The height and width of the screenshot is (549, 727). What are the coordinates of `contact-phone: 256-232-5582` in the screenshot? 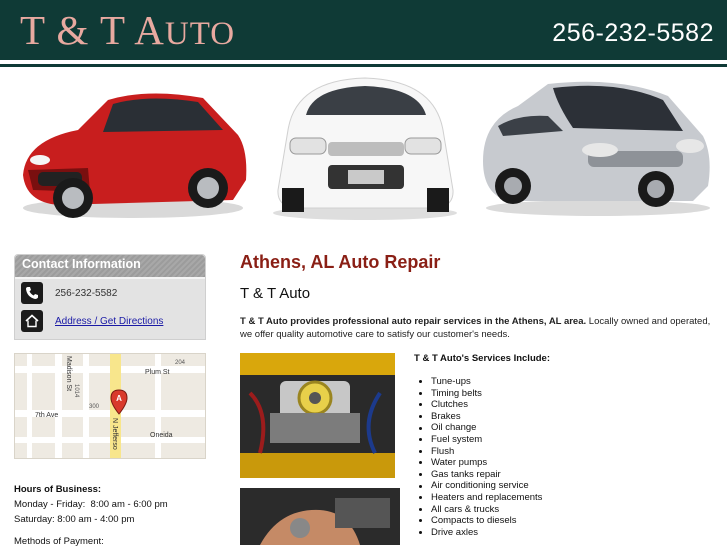 It's located at (86, 293).